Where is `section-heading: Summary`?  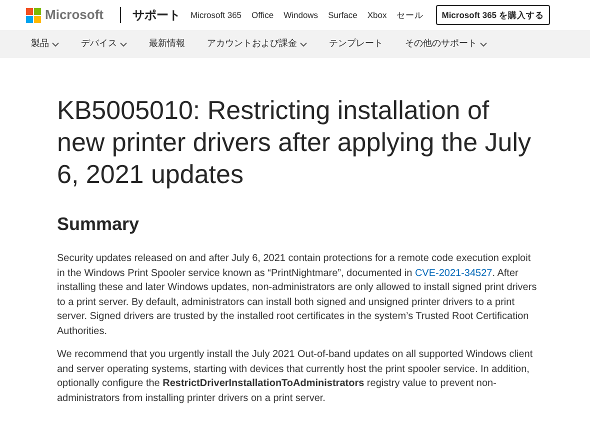 section-heading: Summary is located at coordinates (98, 224).